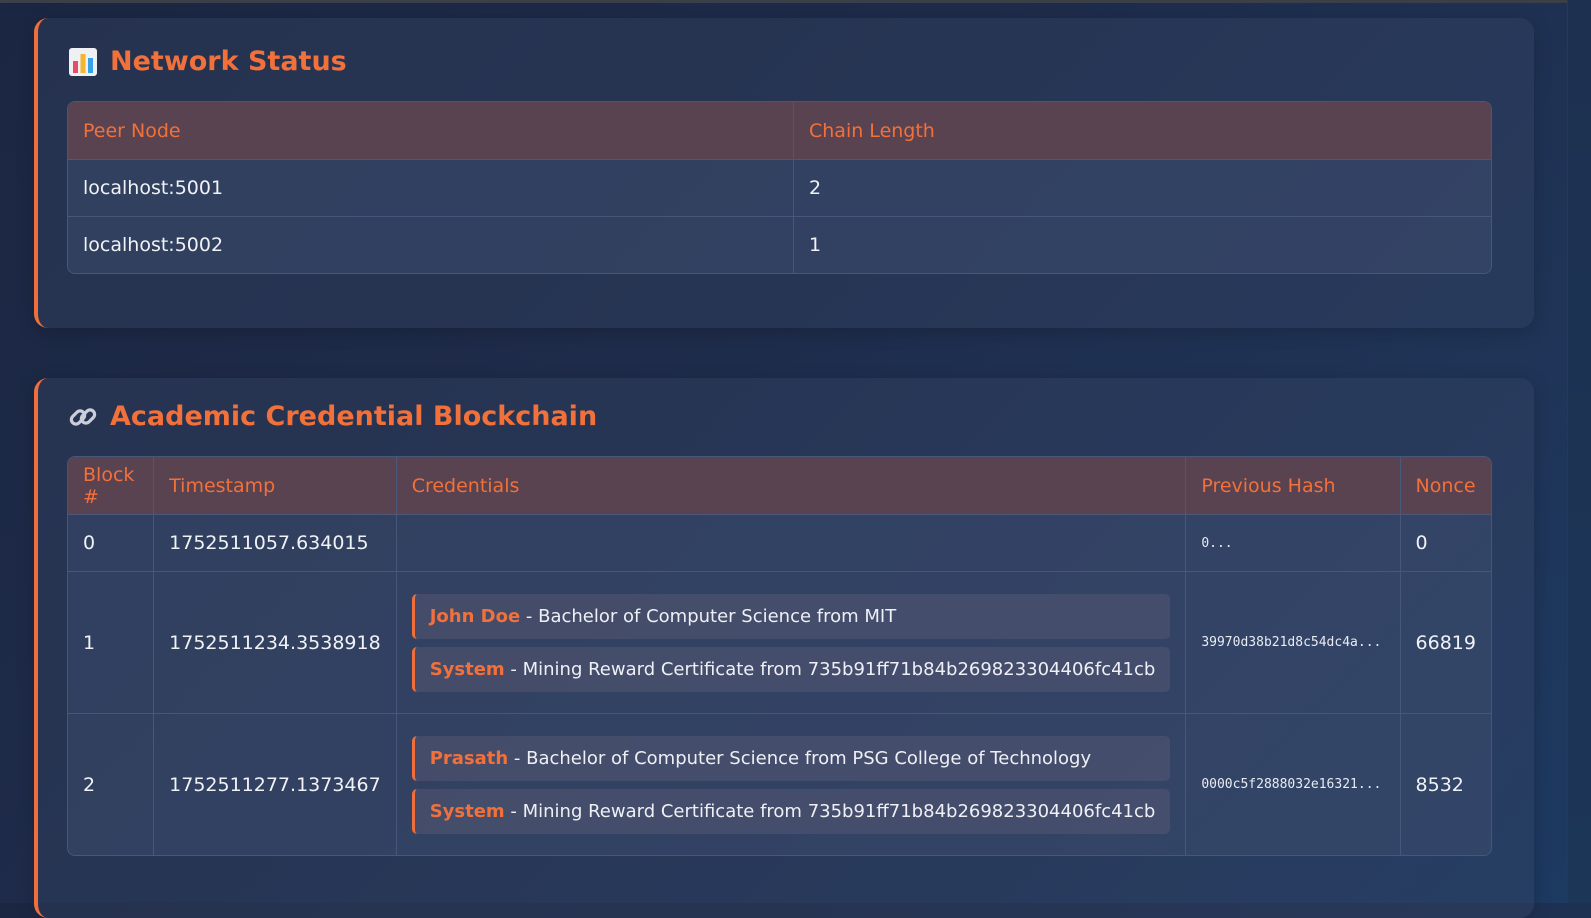 The image size is (1591, 918). I want to click on table-row: localhost:5001 2, so click(779, 188).